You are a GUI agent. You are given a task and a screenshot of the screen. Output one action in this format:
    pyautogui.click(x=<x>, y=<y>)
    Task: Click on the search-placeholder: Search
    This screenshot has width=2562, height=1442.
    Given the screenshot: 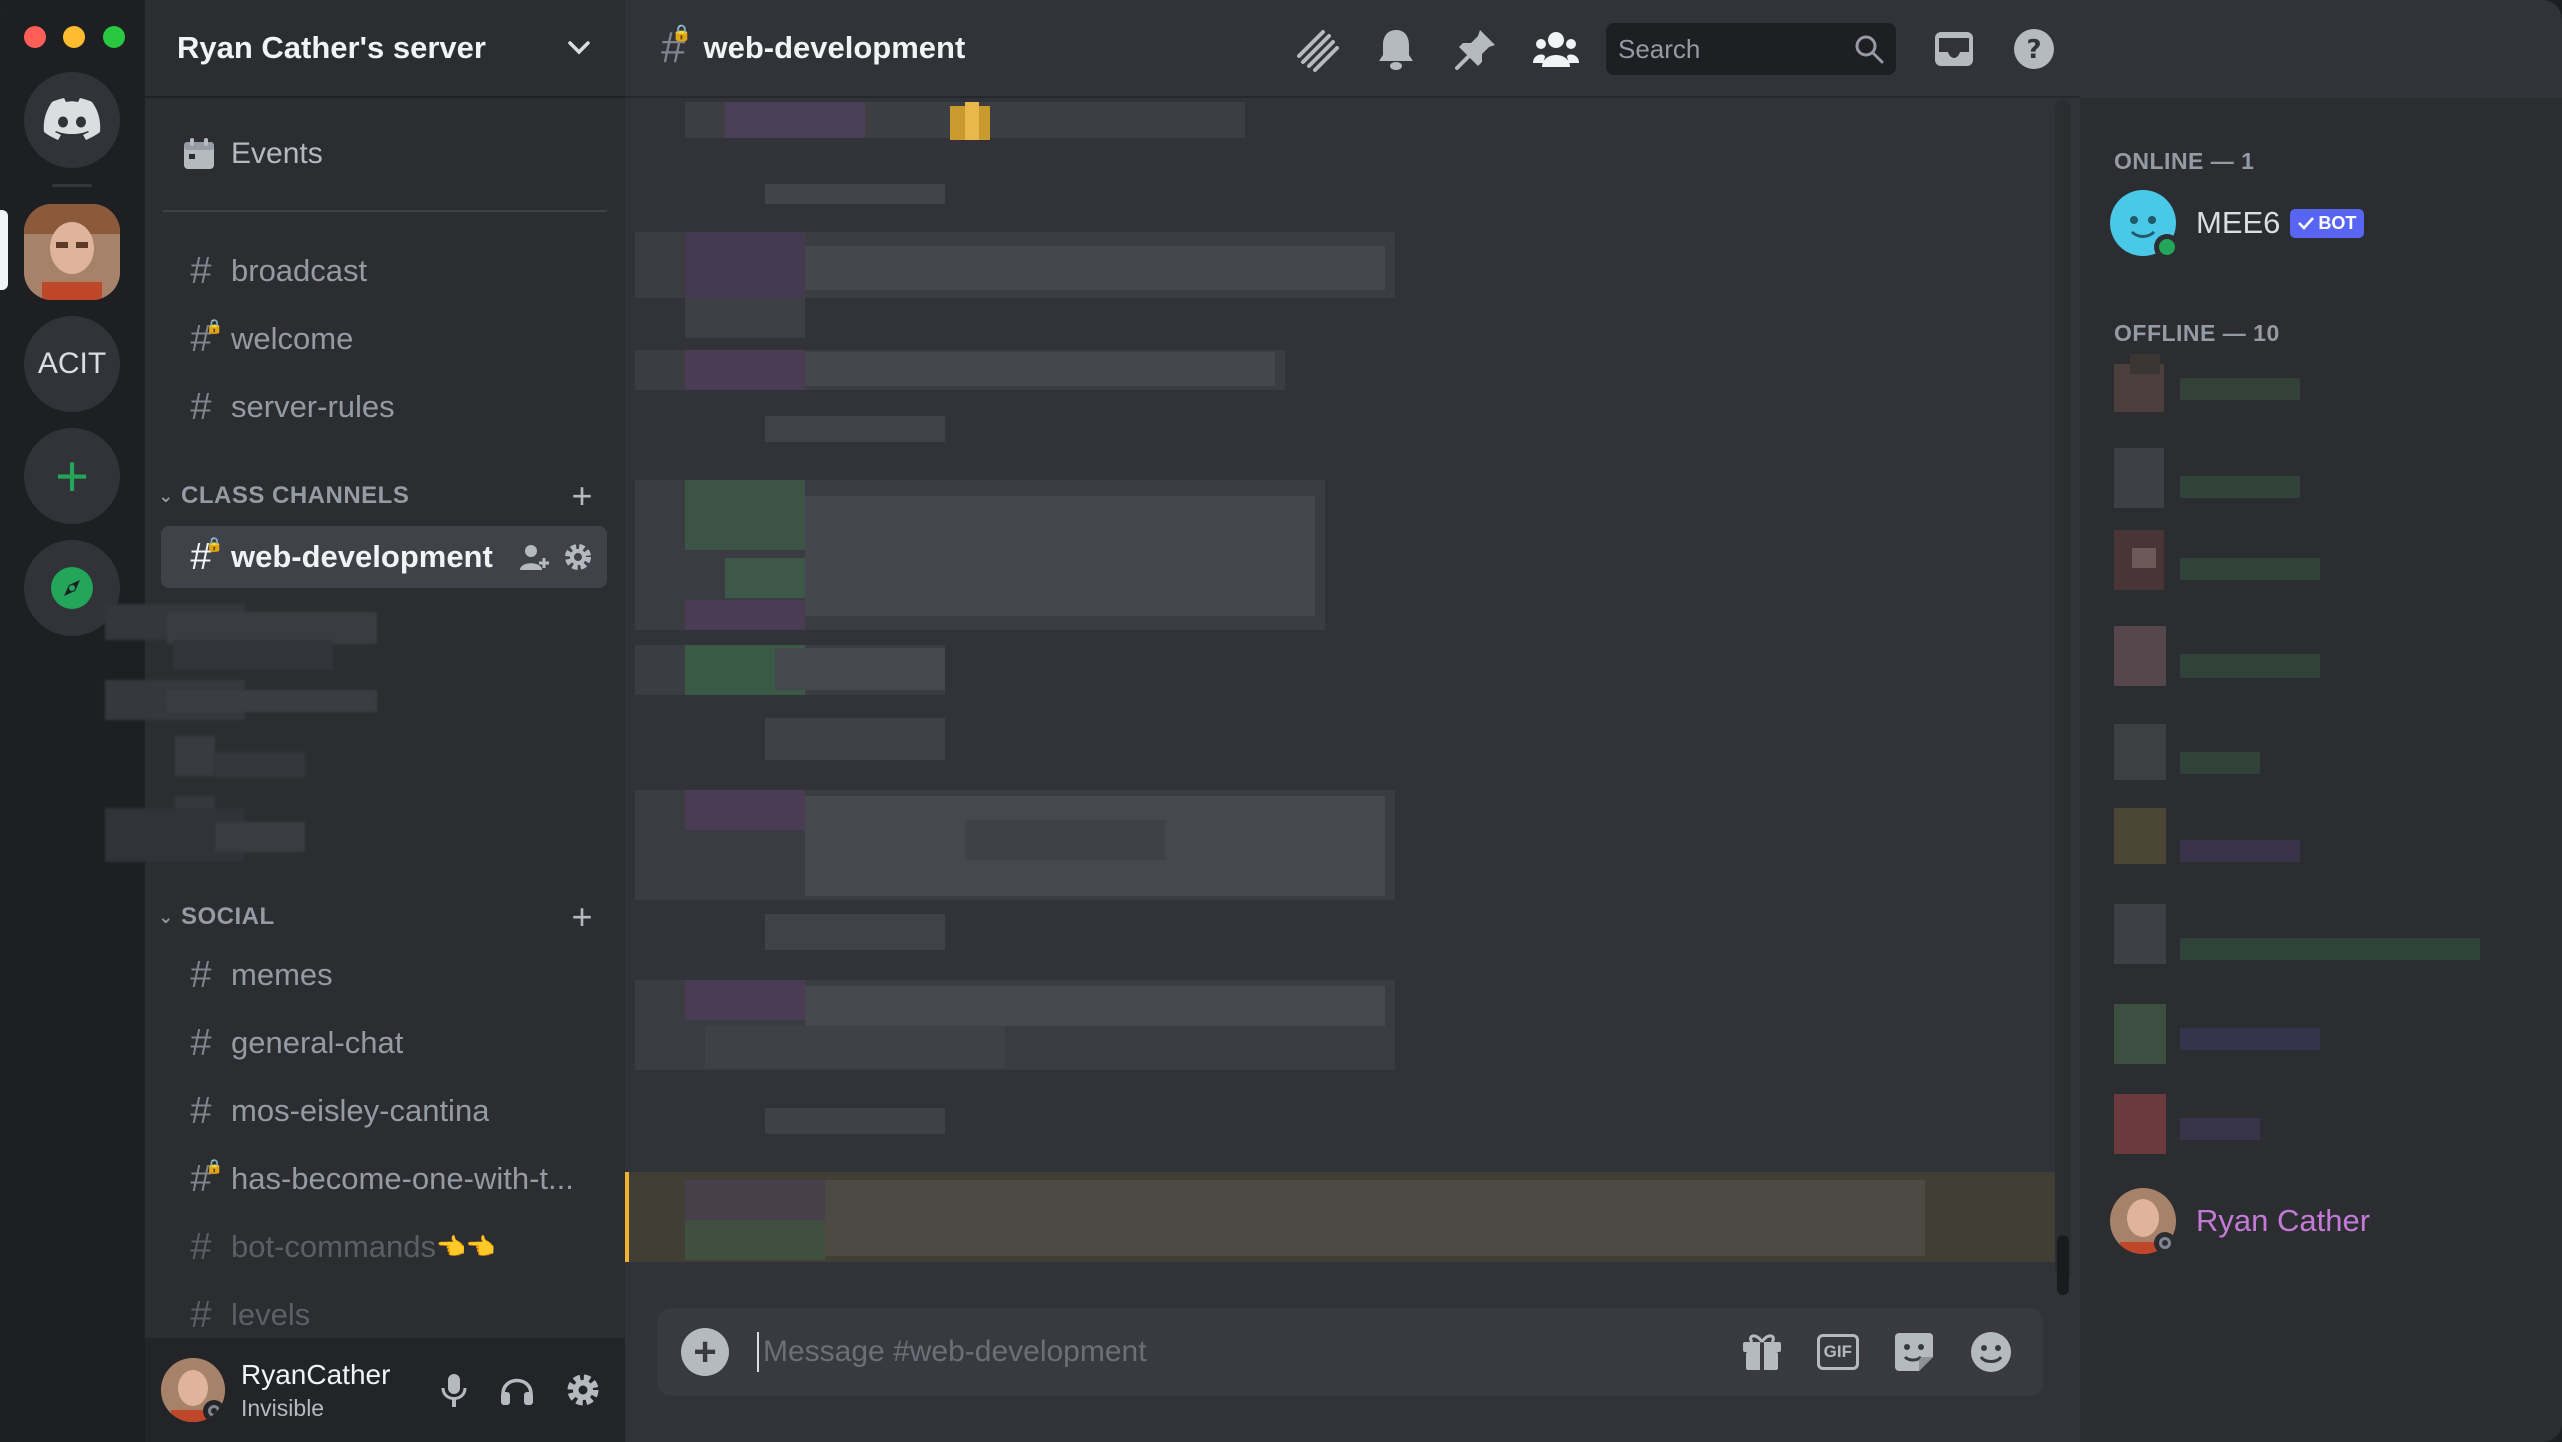 What is the action you would take?
    pyautogui.click(x=1659, y=48)
    